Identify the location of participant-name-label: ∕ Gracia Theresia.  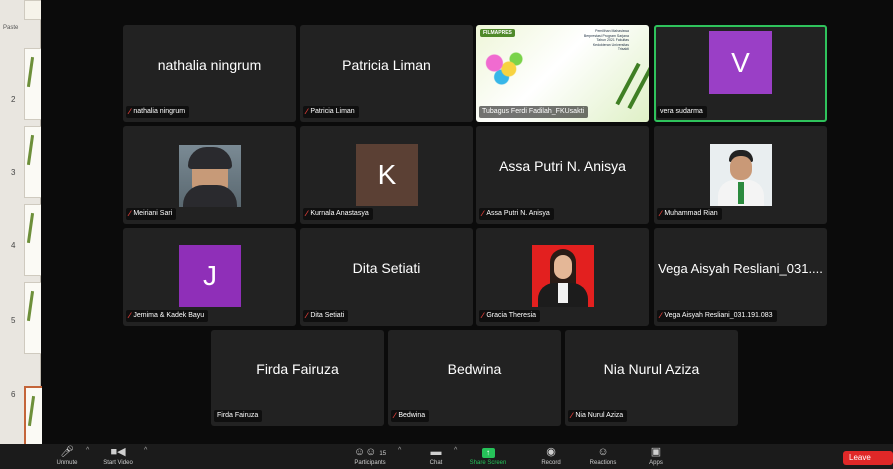
(510, 316).